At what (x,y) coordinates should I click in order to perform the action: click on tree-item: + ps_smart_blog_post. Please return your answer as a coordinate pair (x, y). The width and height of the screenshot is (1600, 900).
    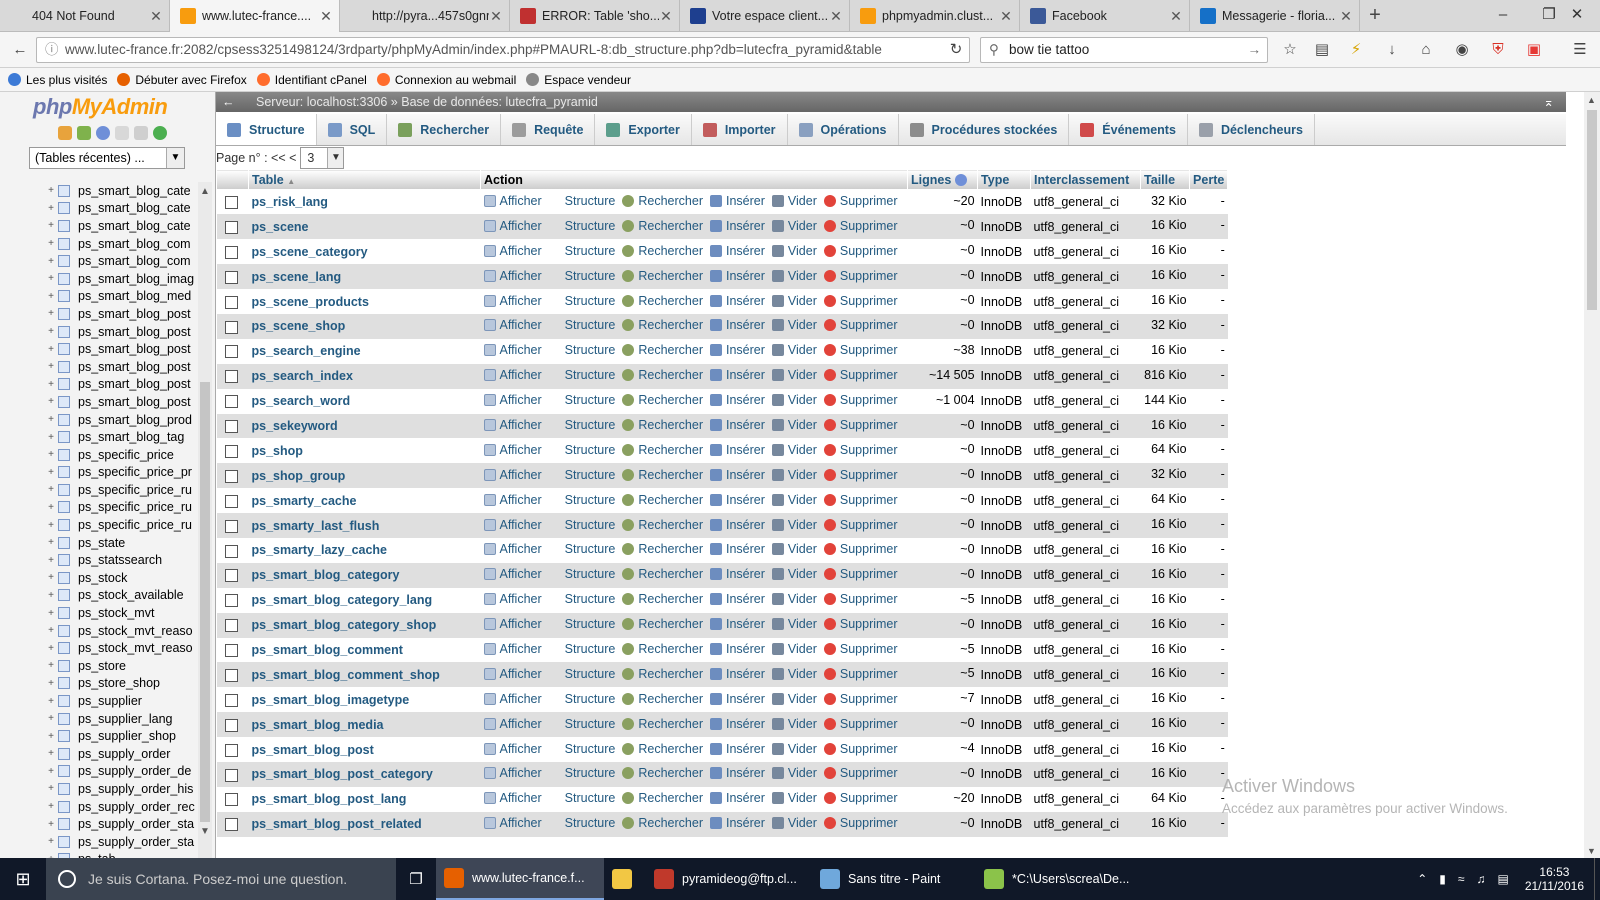
    Looking at the image, I should click on (122, 349).